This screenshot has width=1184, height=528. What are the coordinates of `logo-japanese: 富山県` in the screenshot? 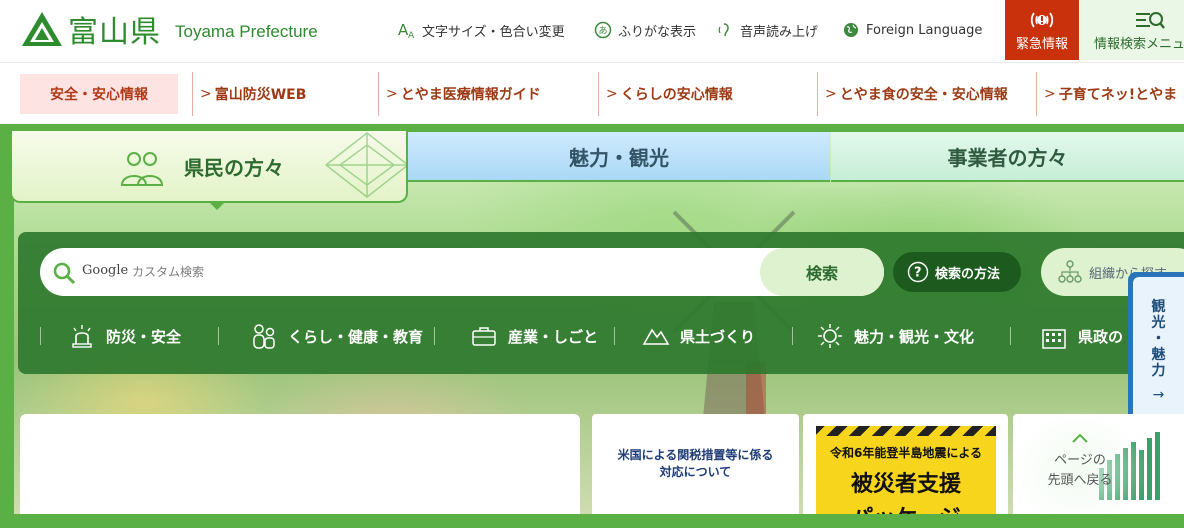 It's located at (114, 32).